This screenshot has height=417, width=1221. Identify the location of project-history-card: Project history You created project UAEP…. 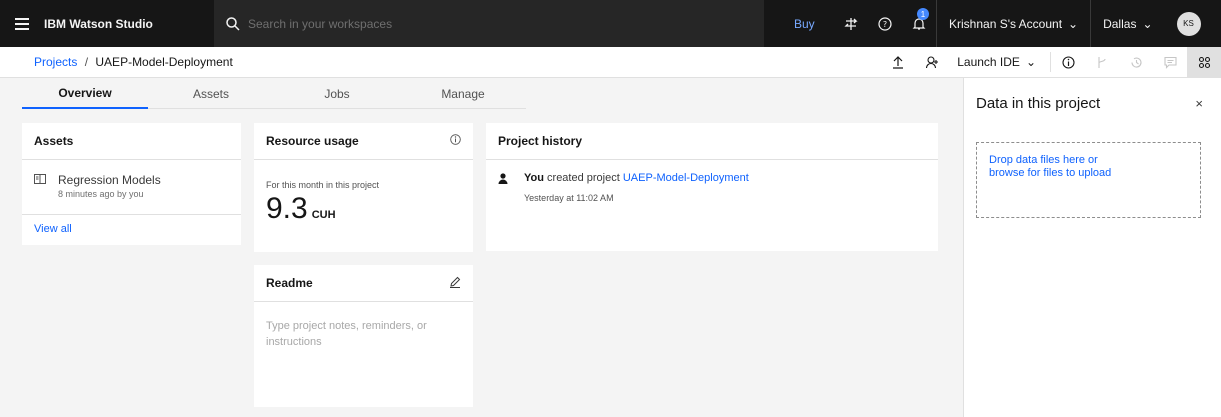
(712, 187).